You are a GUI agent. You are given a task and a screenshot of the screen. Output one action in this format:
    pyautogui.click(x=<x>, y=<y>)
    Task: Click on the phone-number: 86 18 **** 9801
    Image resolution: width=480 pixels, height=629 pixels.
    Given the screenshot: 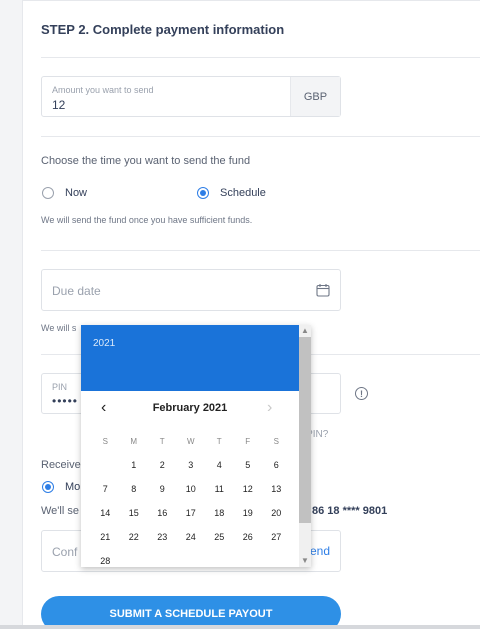 What is the action you would take?
    pyautogui.click(x=350, y=511)
    